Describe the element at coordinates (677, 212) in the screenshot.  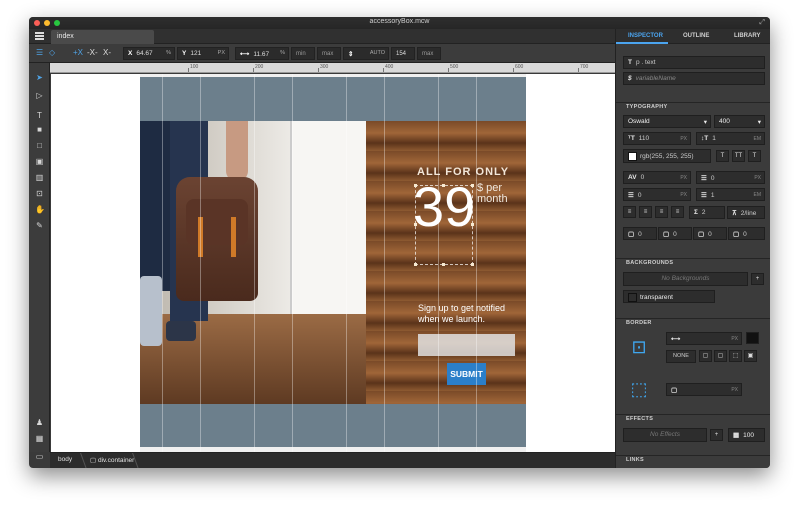
I see `align-justify-icon: ≡` at that location.